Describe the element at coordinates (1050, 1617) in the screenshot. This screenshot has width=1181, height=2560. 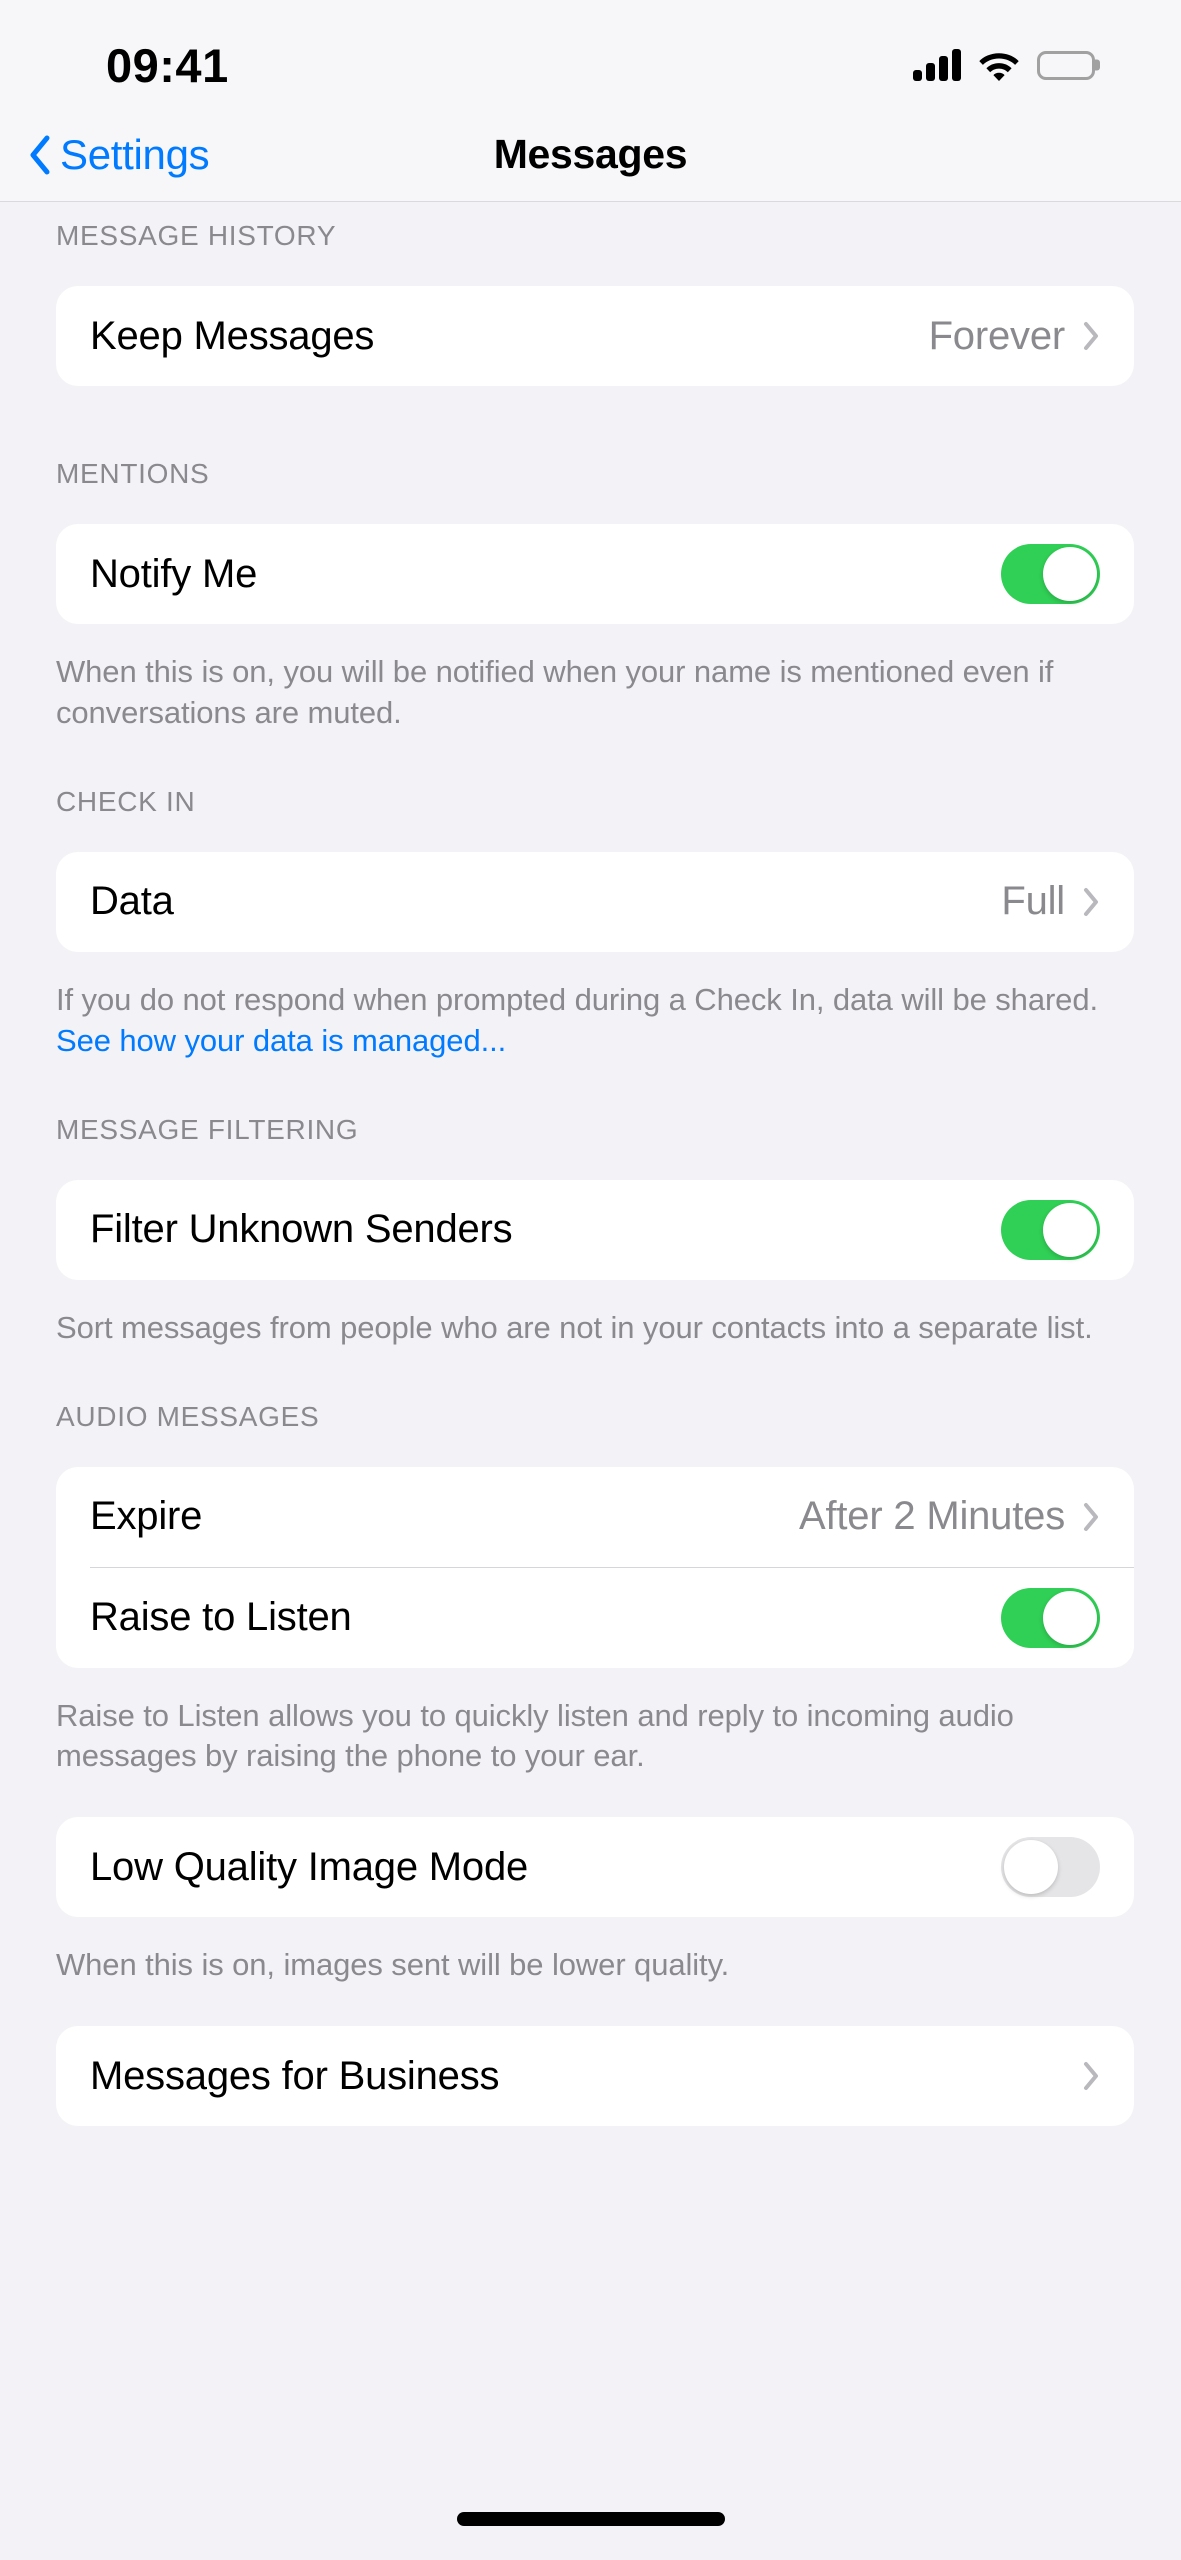
I see `toggle-raise-to-listen` at that location.